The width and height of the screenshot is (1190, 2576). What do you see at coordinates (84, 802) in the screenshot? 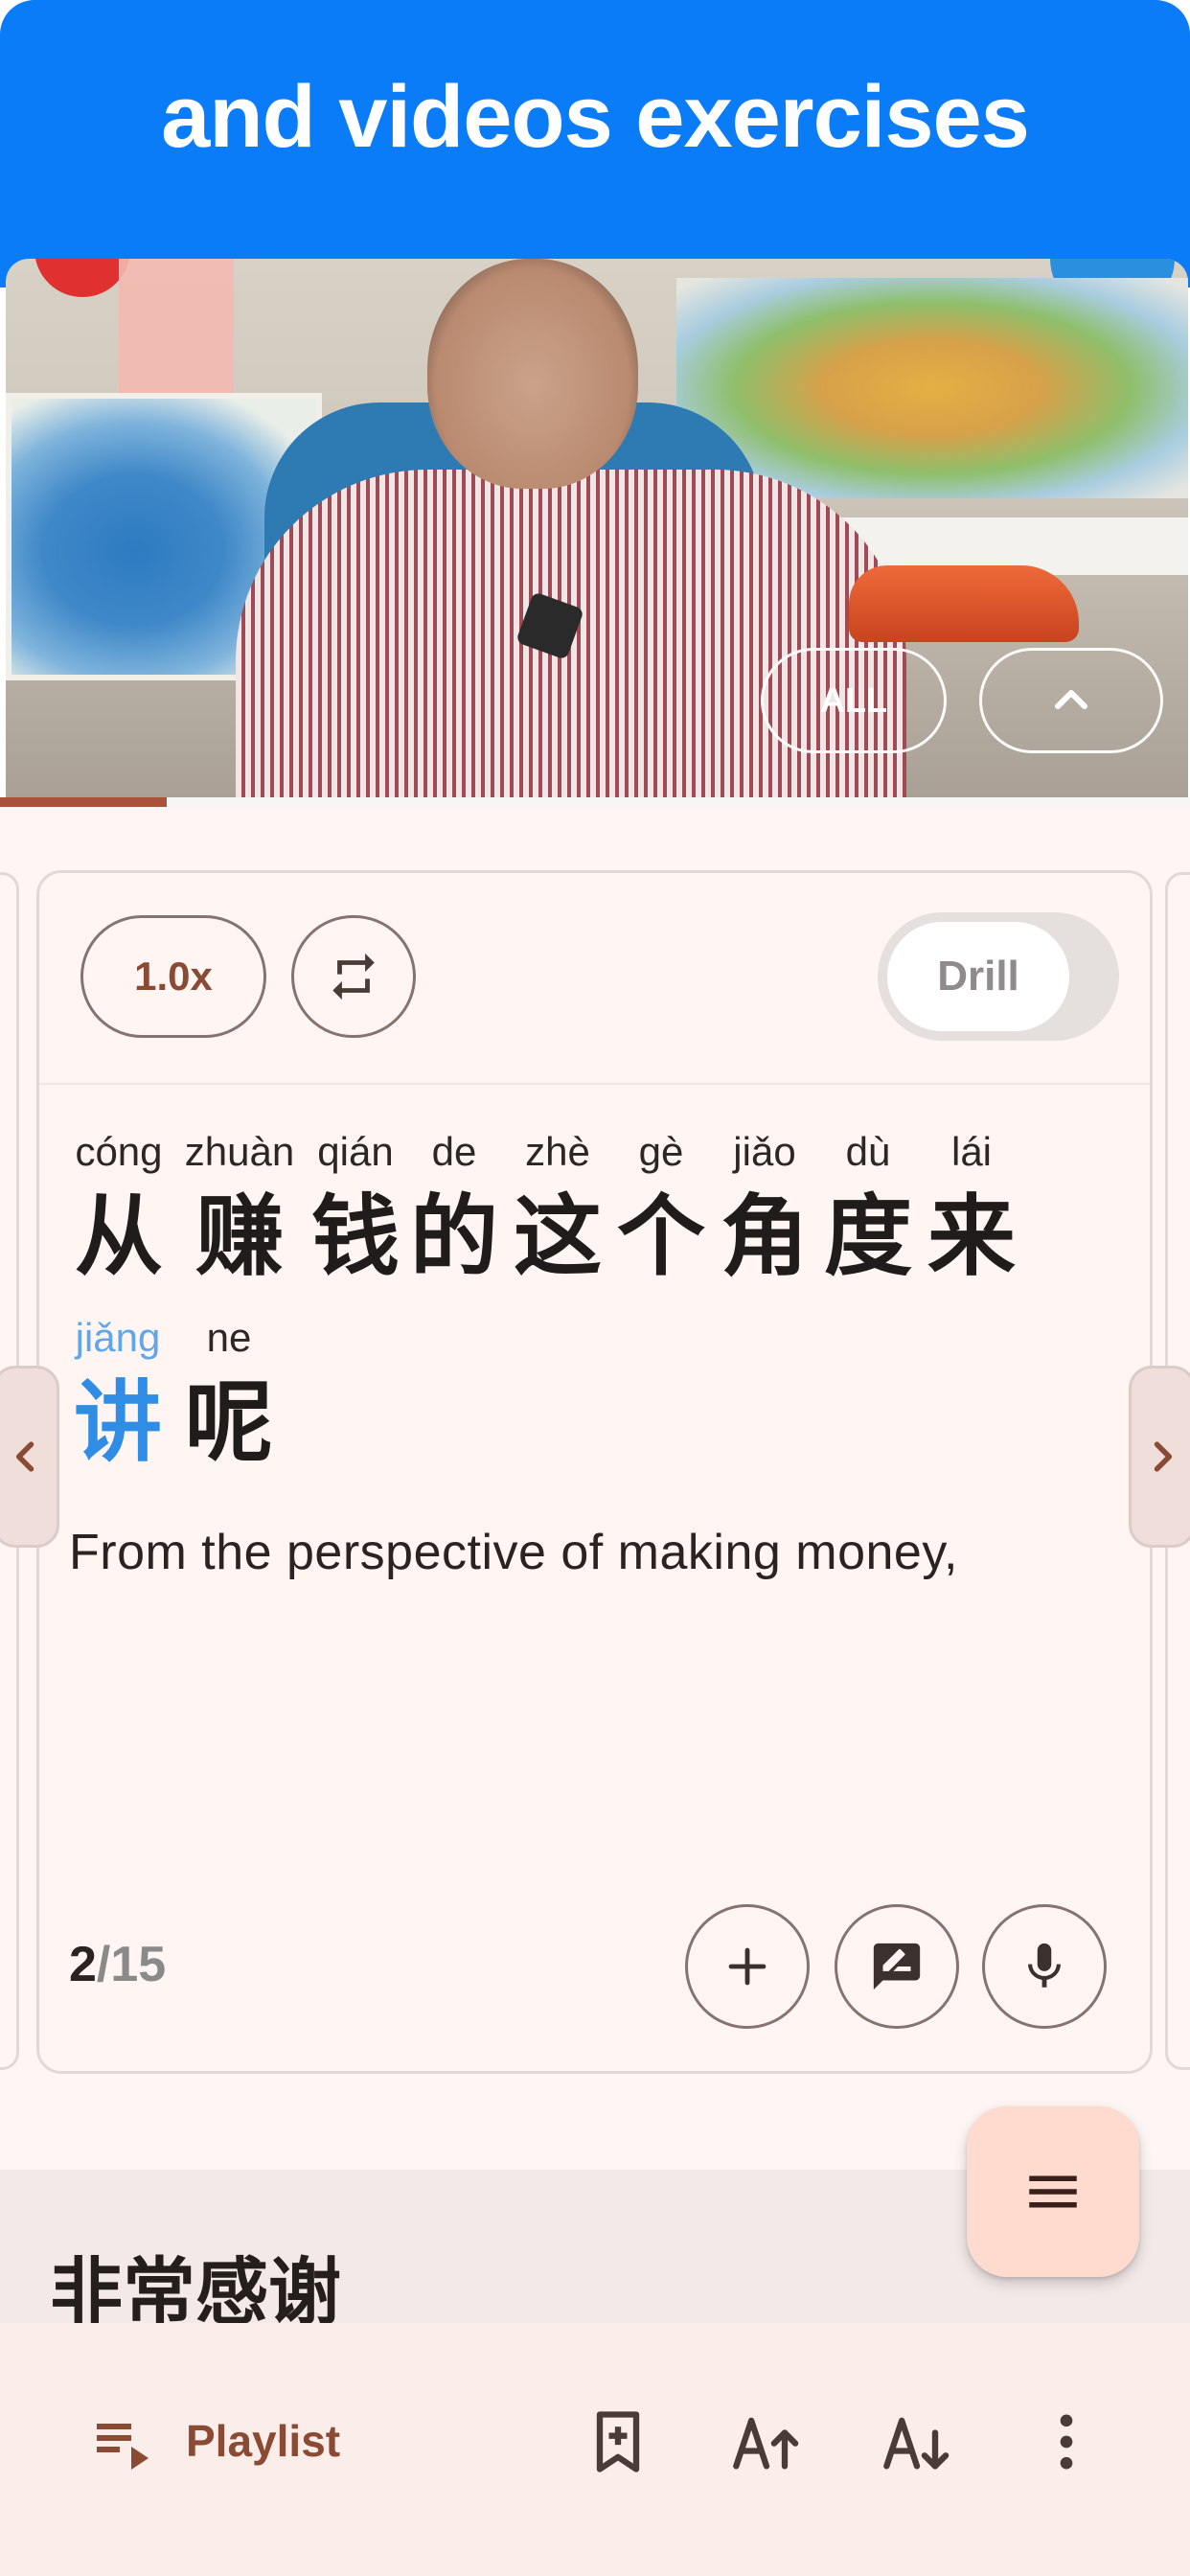
I see `video-progress-fill` at bounding box center [84, 802].